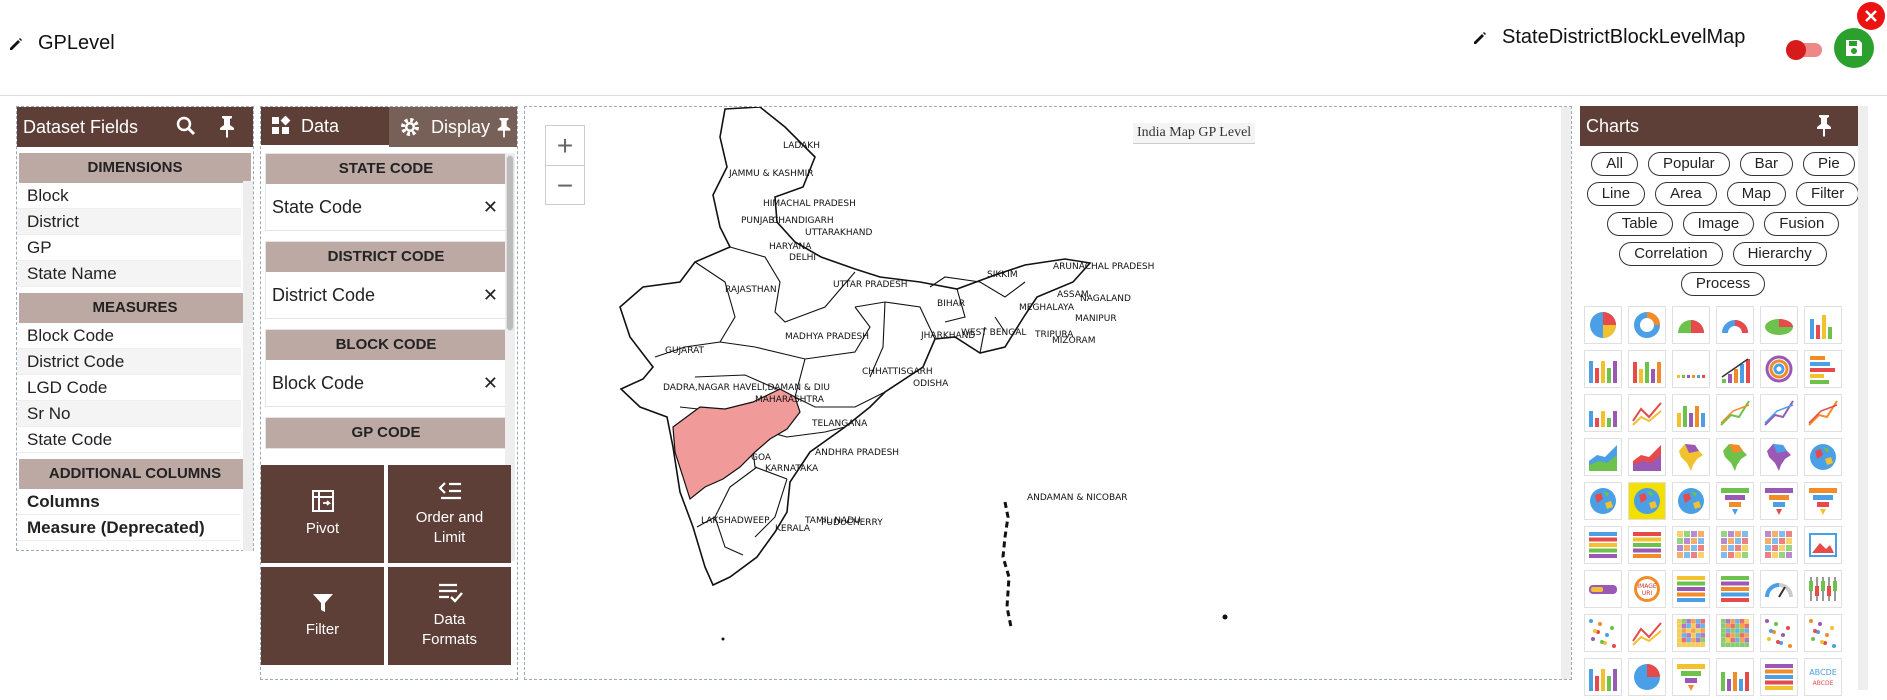  Describe the element at coordinates (129, 414) in the screenshot. I see `measure-item: Sr No` at that location.